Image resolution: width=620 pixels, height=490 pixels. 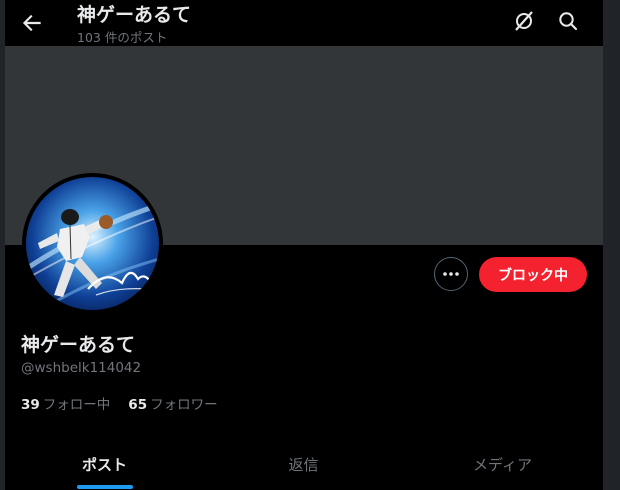 I want to click on avatar-image, so click(x=92, y=243).